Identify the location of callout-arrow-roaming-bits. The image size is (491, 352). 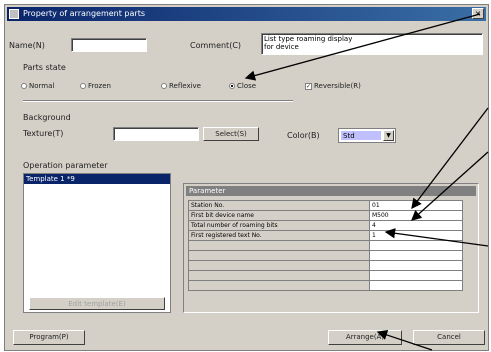
(436, 237).